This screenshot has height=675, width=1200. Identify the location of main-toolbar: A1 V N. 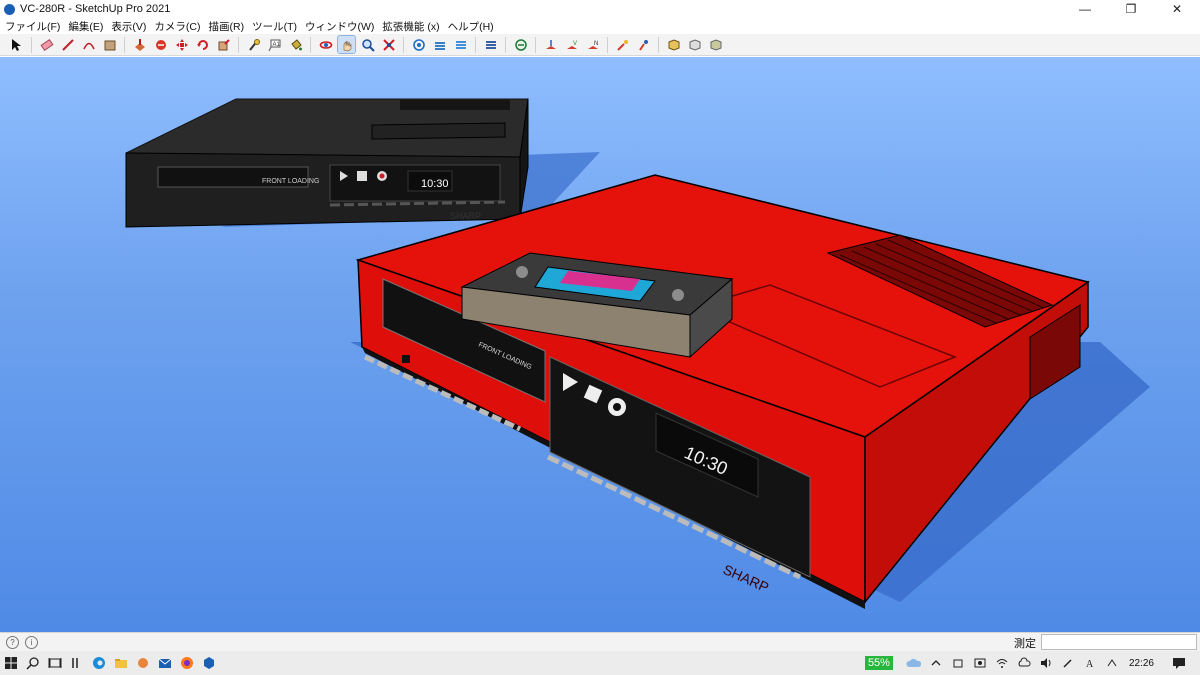
(600, 45).